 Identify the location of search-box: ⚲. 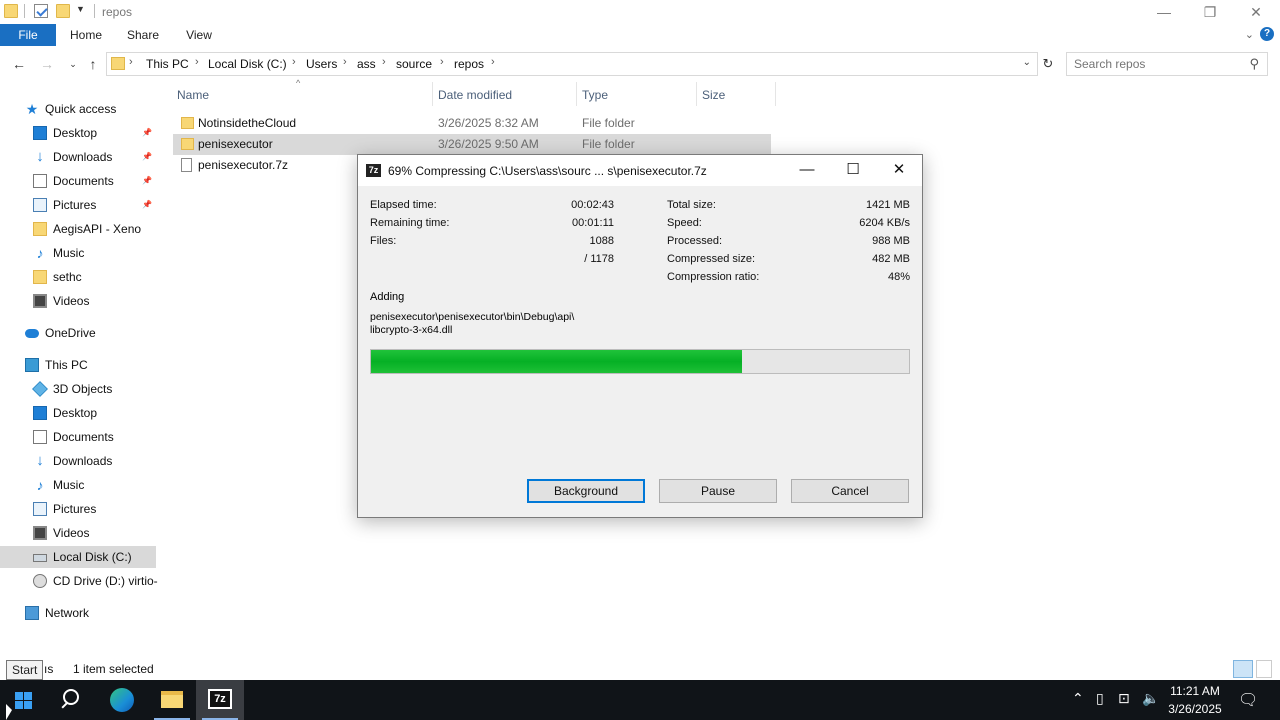
(1167, 64).